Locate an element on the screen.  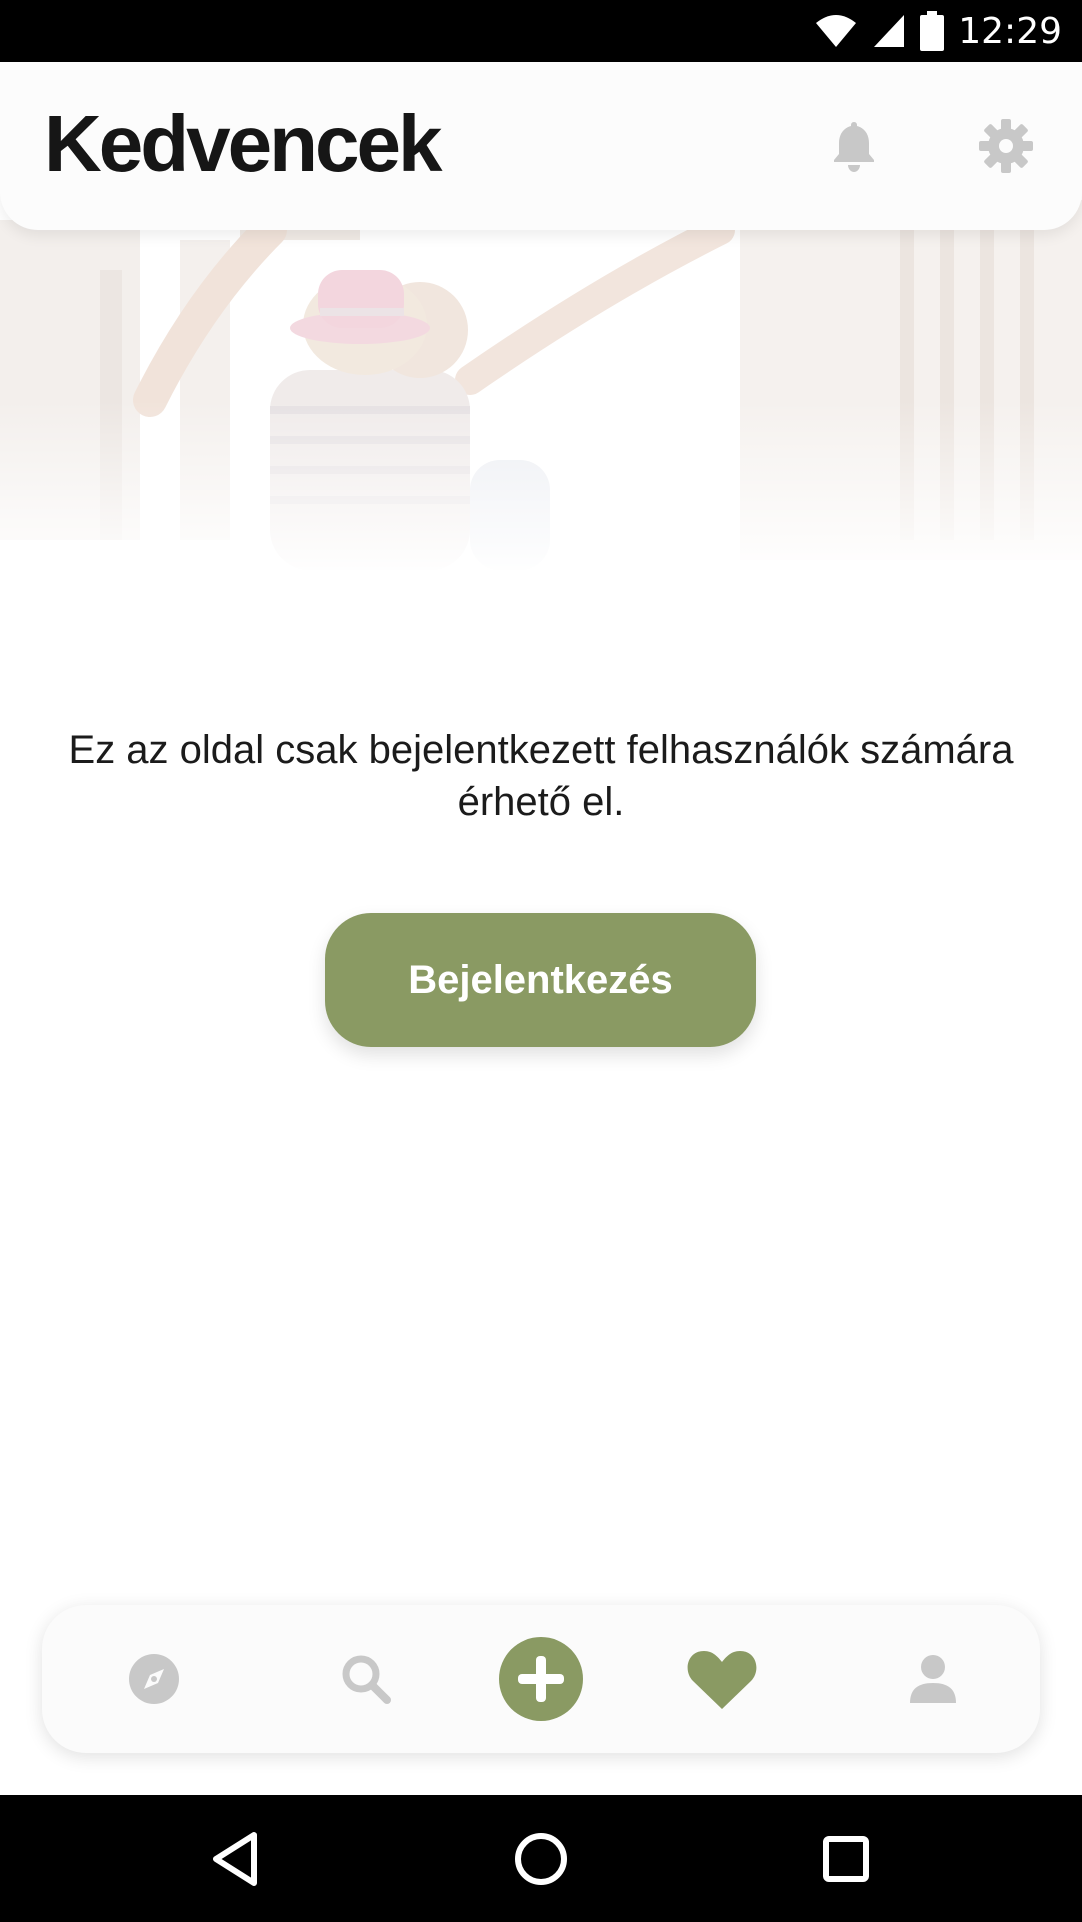
status-time: 12:29 is located at coordinates (1010, 31).